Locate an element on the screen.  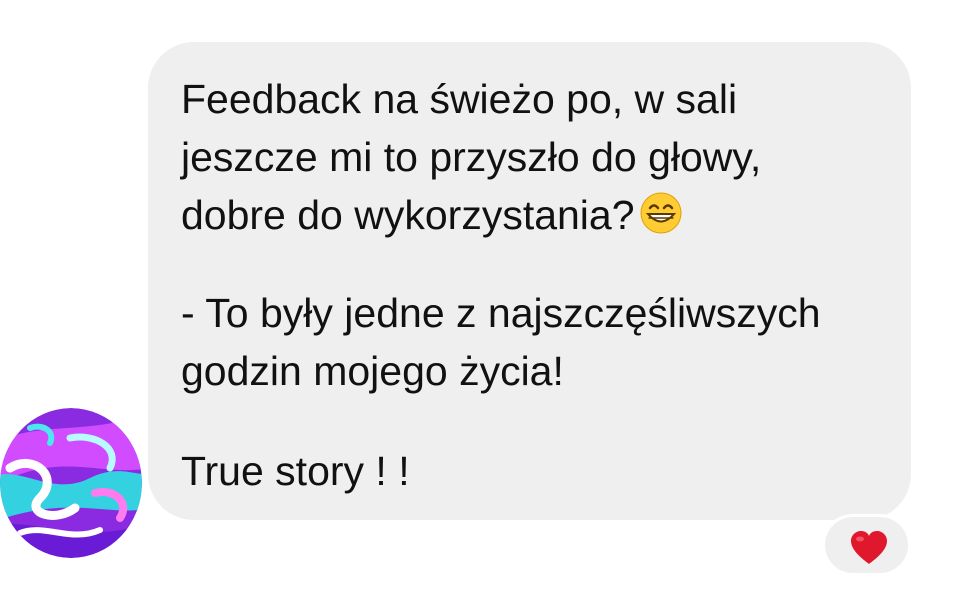
message-line-with-emoji: dobre do wykorzystania? is located at coordinates (432, 215).